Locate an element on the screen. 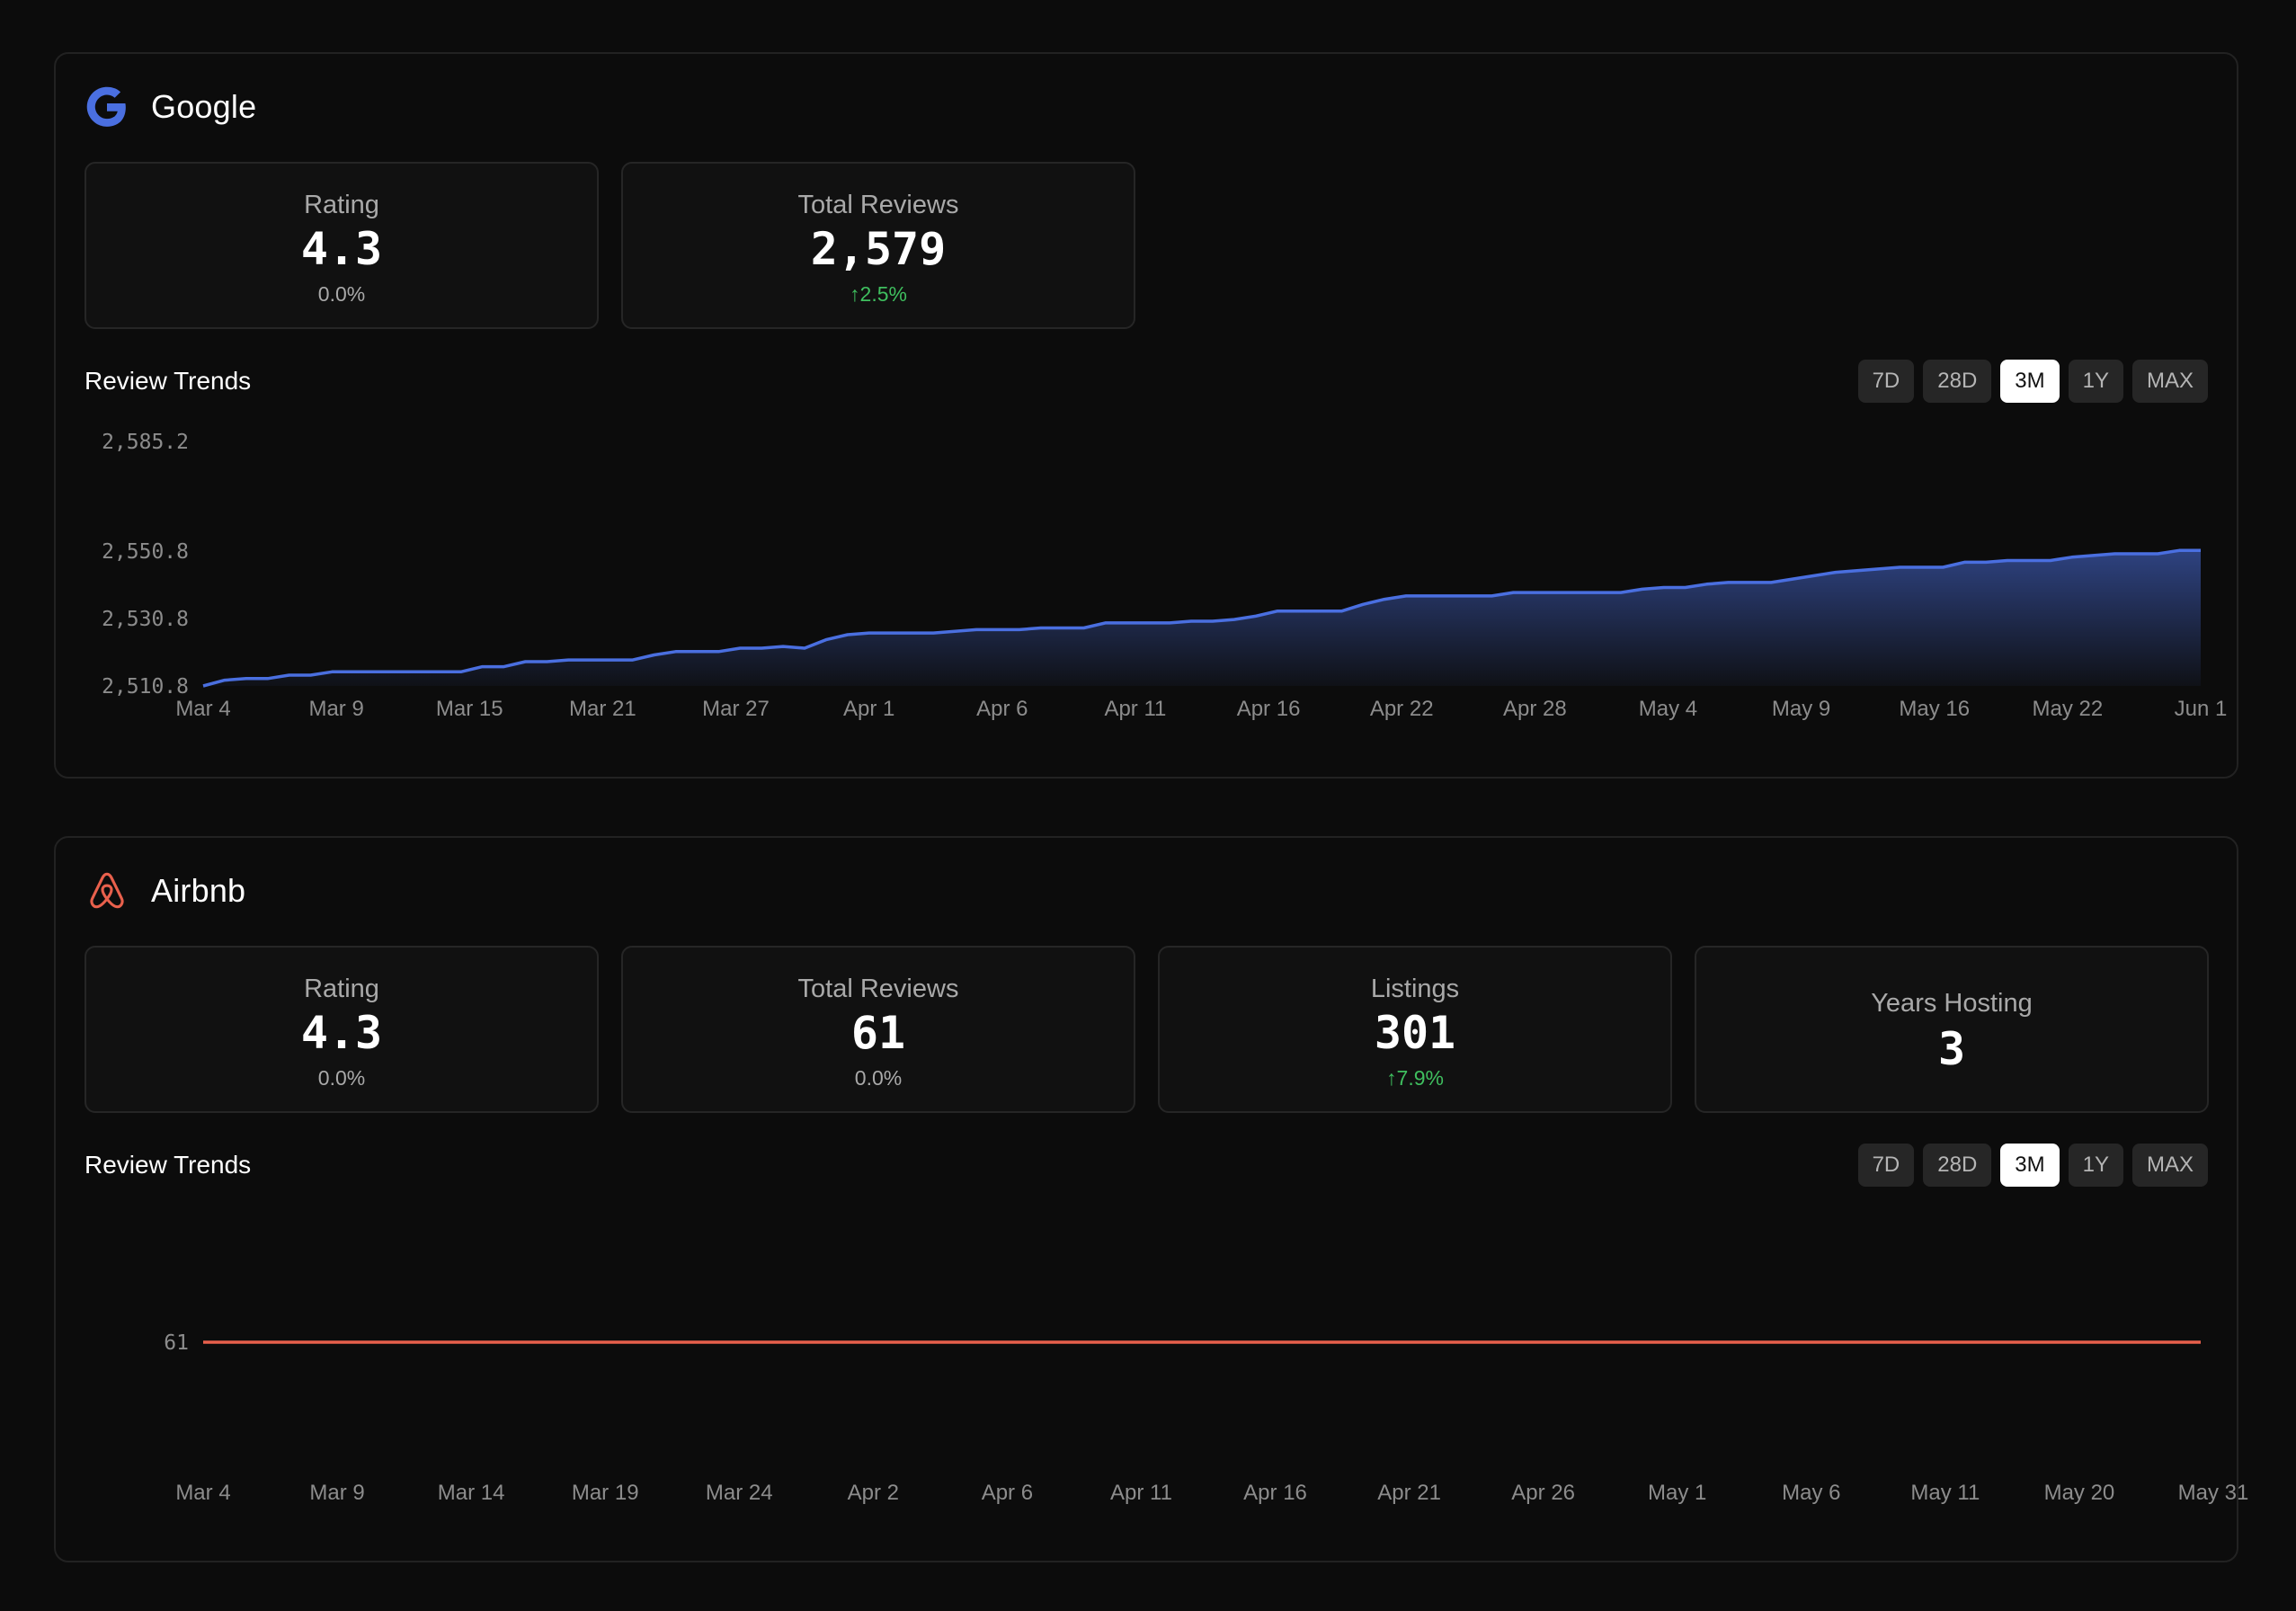 This screenshot has width=2296, height=1611. x-tick-label: Mar 27 is located at coordinates (736, 709).